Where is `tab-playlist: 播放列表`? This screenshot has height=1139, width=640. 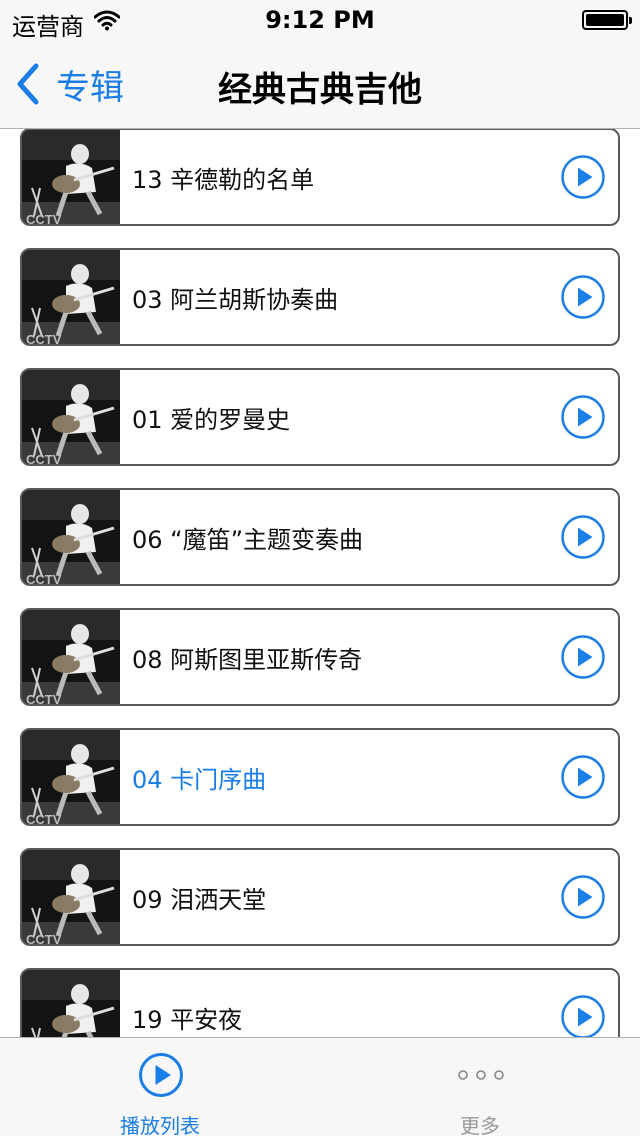
tab-playlist: 播放列表 is located at coordinates (160, 1088).